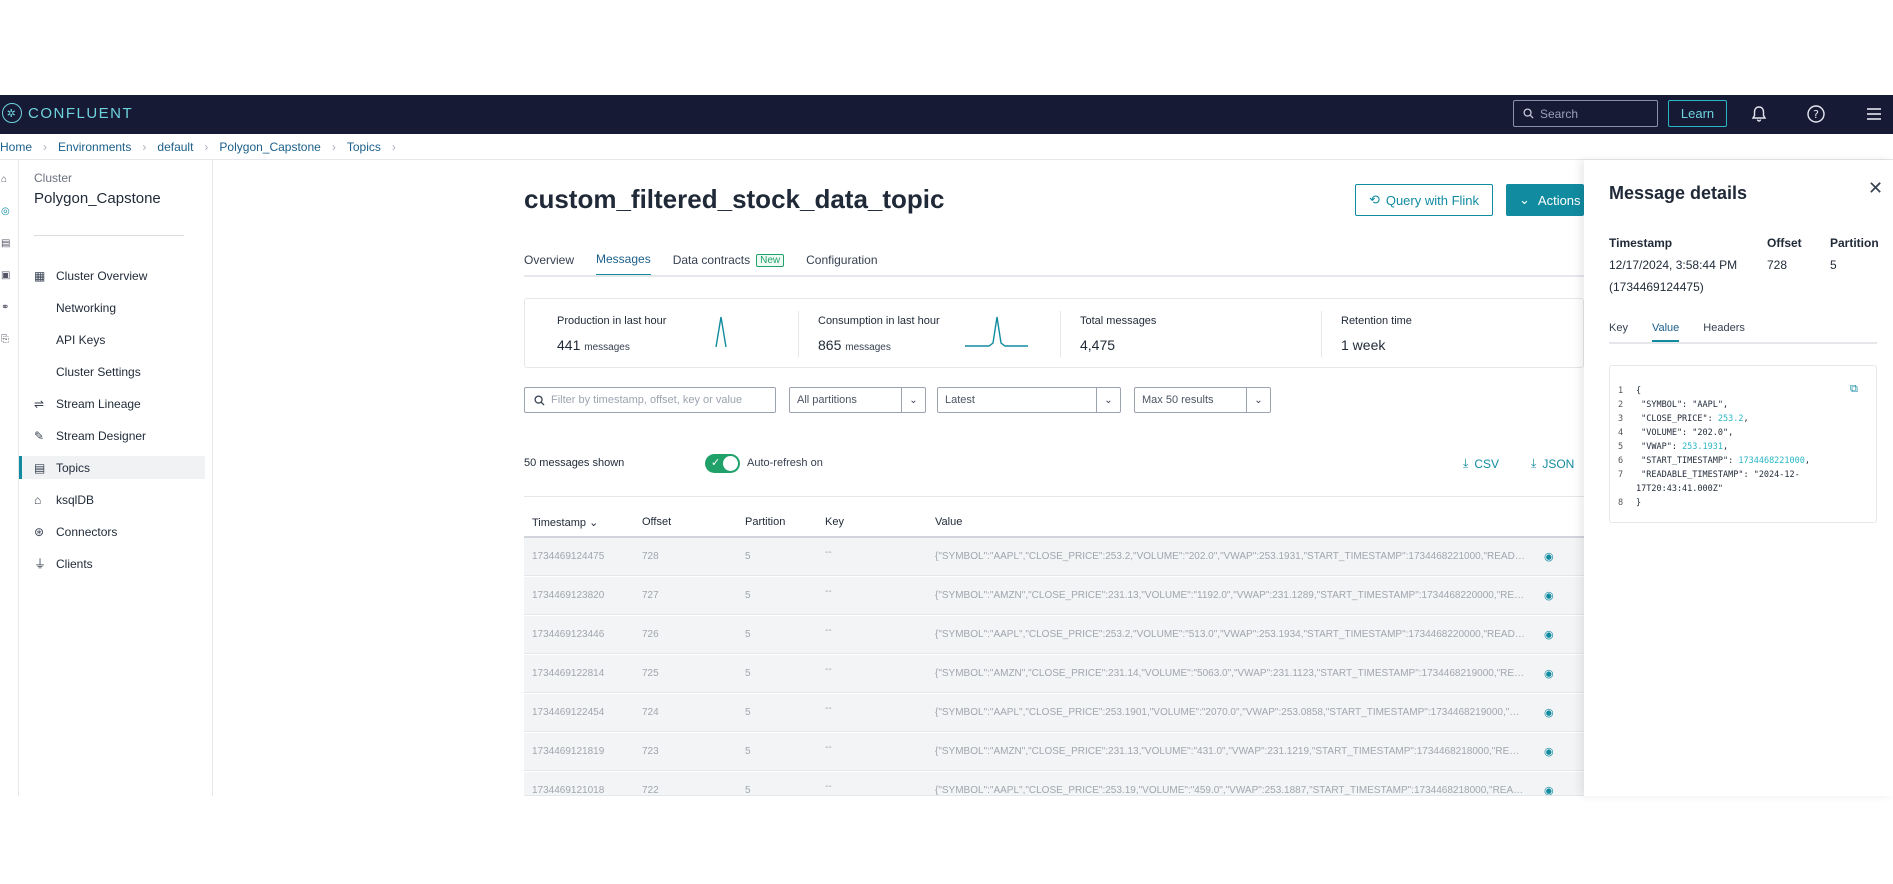 This screenshot has width=1893, height=884. What do you see at coordinates (7, 180) in the screenshot?
I see `home-icon: ⌂` at bounding box center [7, 180].